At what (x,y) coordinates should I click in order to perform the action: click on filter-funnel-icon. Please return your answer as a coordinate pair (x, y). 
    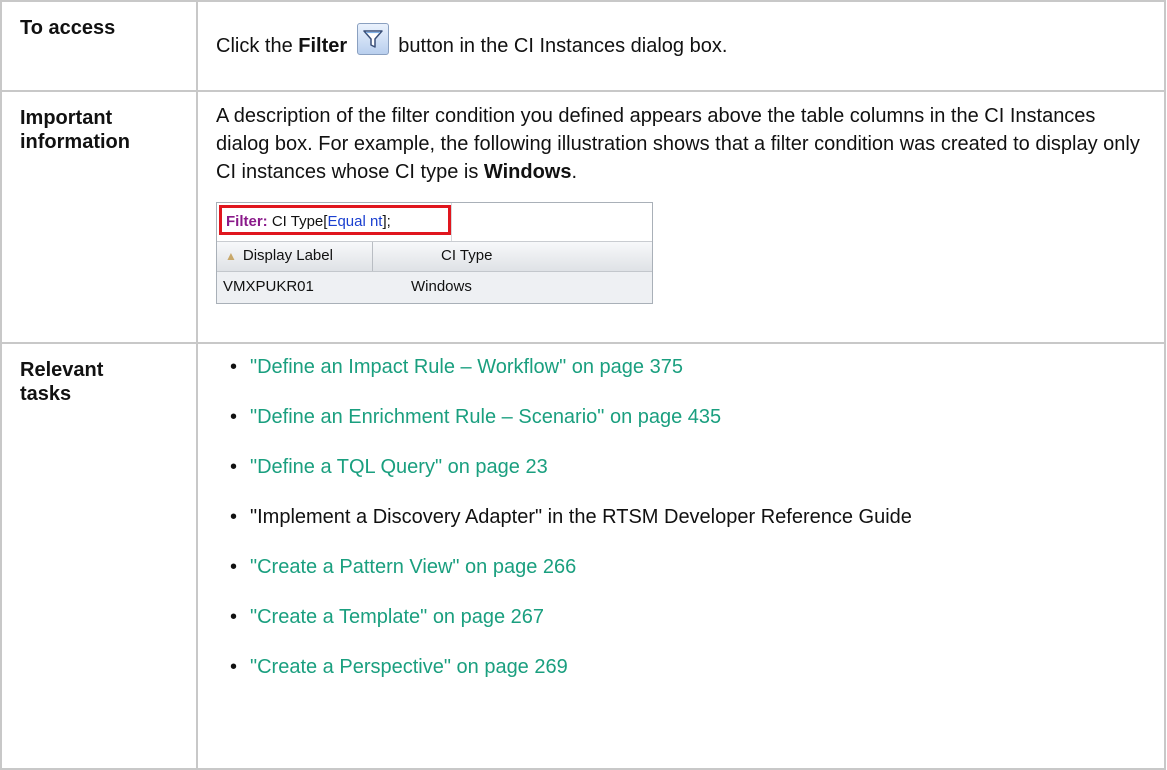
    Looking at the image, I should click on (372, 39).